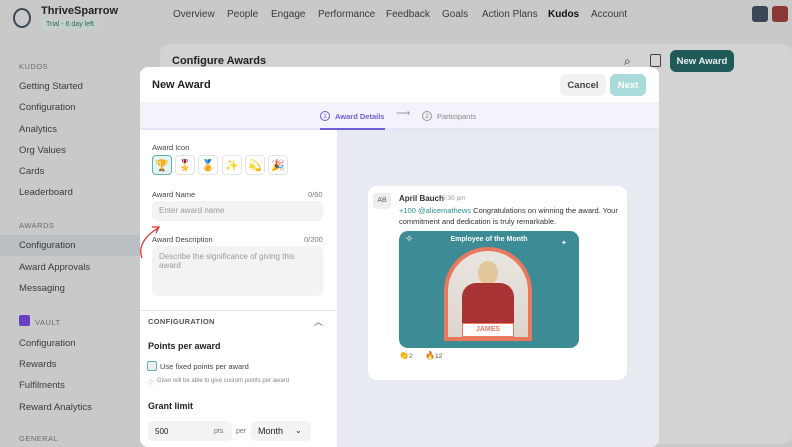 This screenshot has height=447, width=792. Describe the element at coordinates (55, 407) in the screenshot. I see `sidebar-reward-analytics: Reward Analytics` at that location.